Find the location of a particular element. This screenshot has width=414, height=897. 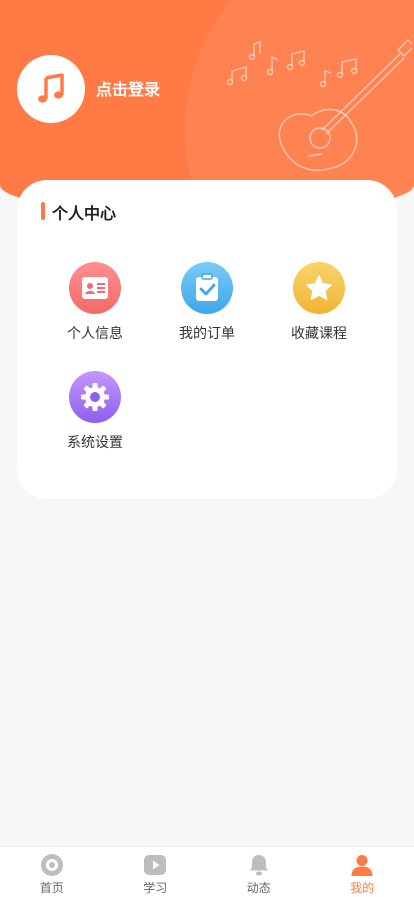

personal-info-label: 个人信息 is located at coordinates (95, 333).